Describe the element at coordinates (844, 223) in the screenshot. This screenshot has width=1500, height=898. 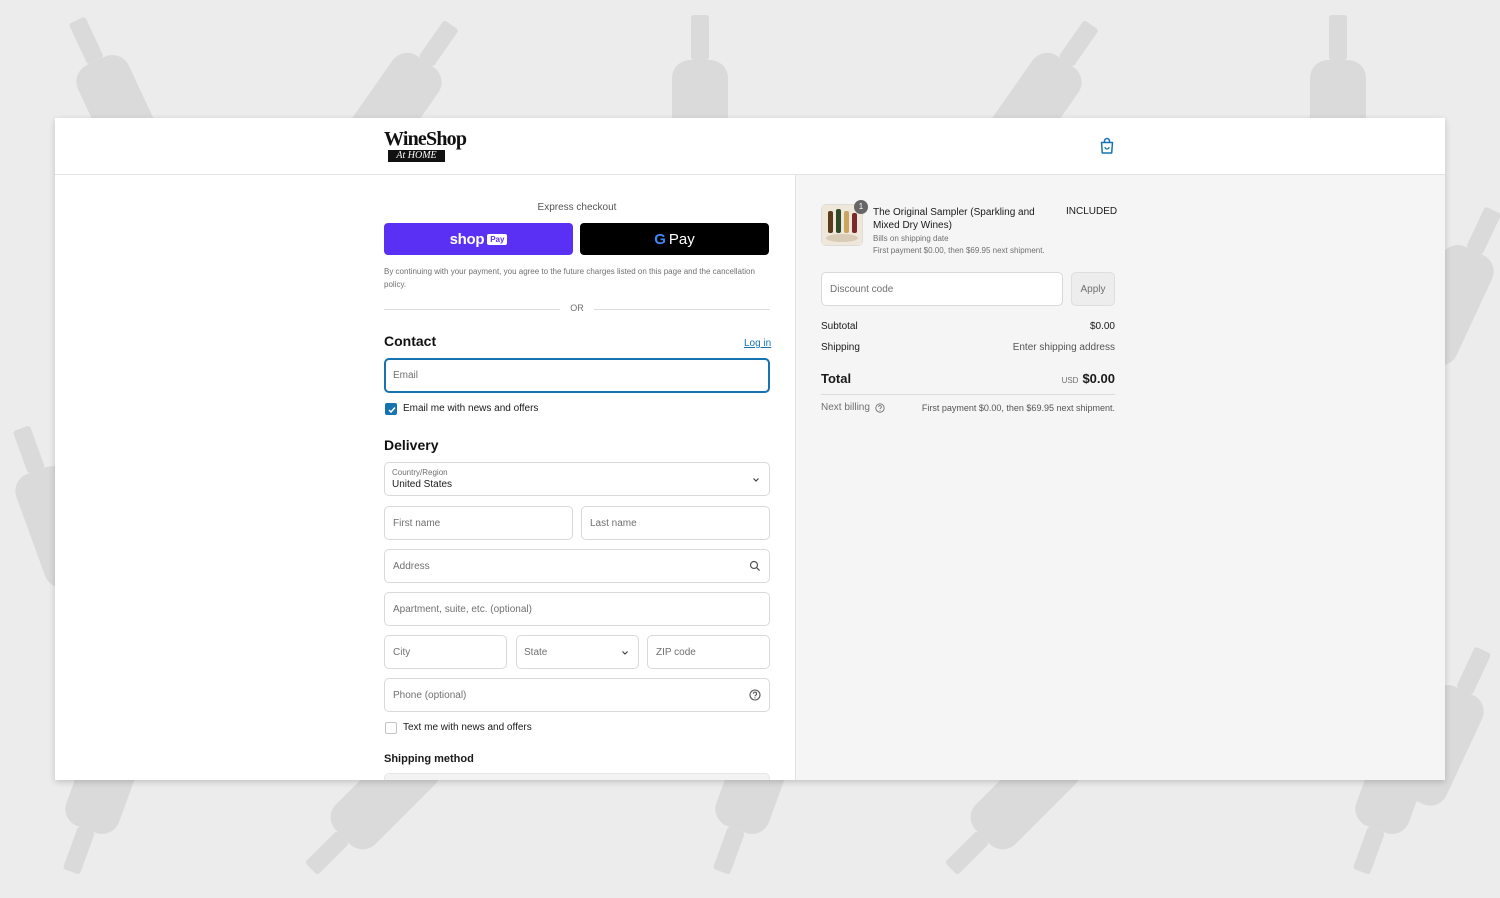
I see `product-thumbnail: 1` at that location.